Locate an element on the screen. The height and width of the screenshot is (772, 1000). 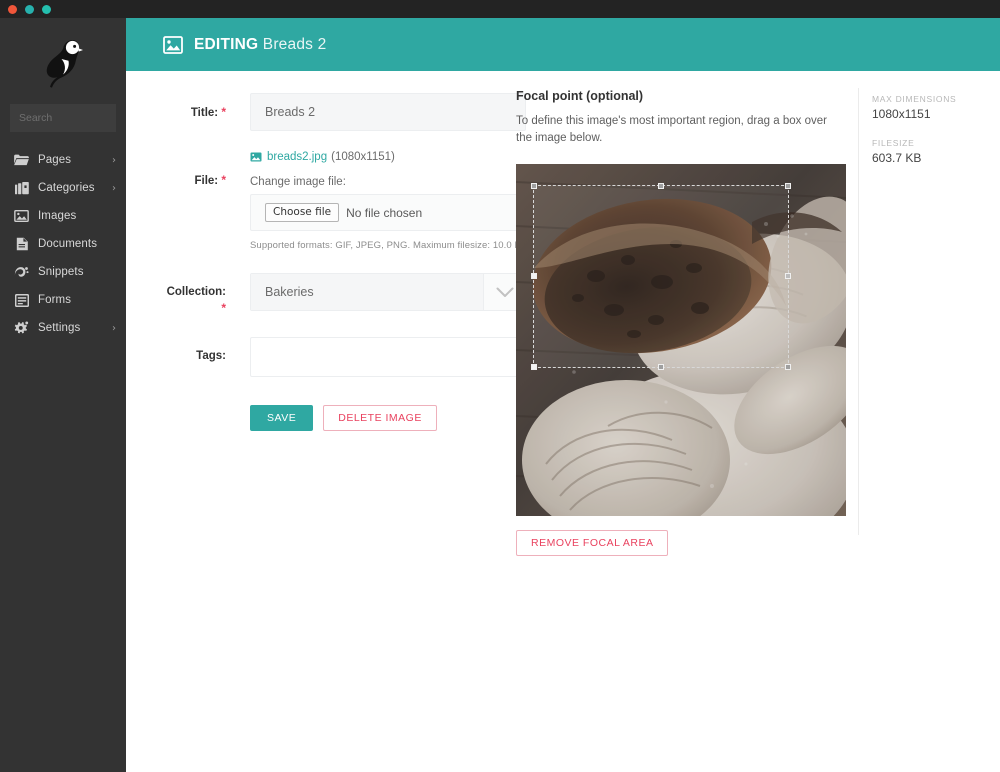
file-label: File: * is located at coordinates (193, 198).